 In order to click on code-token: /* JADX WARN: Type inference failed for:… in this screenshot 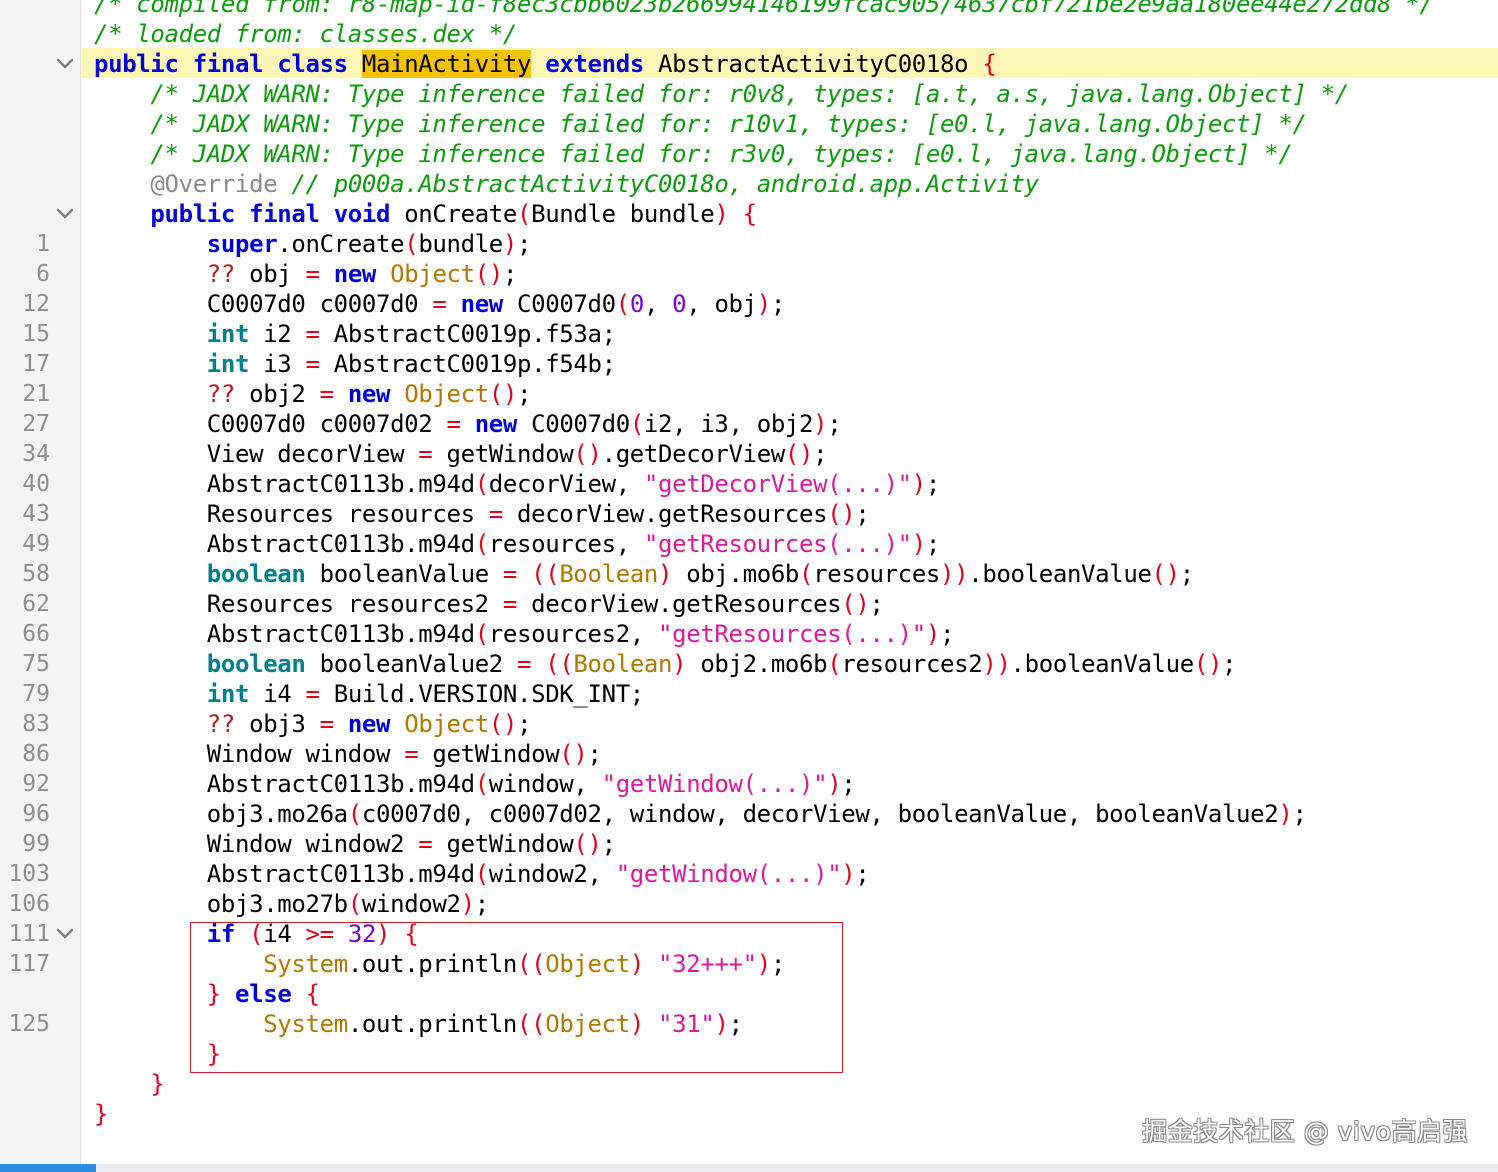, I will do `click(728, 124)`.